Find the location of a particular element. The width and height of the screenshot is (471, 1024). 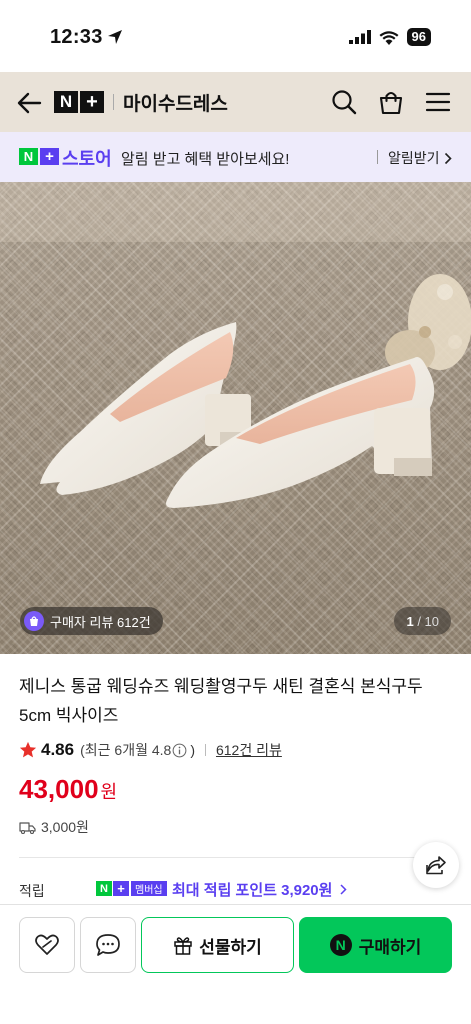

review-count-link: 612건 리뷰 is located at coordinates (249, 750).